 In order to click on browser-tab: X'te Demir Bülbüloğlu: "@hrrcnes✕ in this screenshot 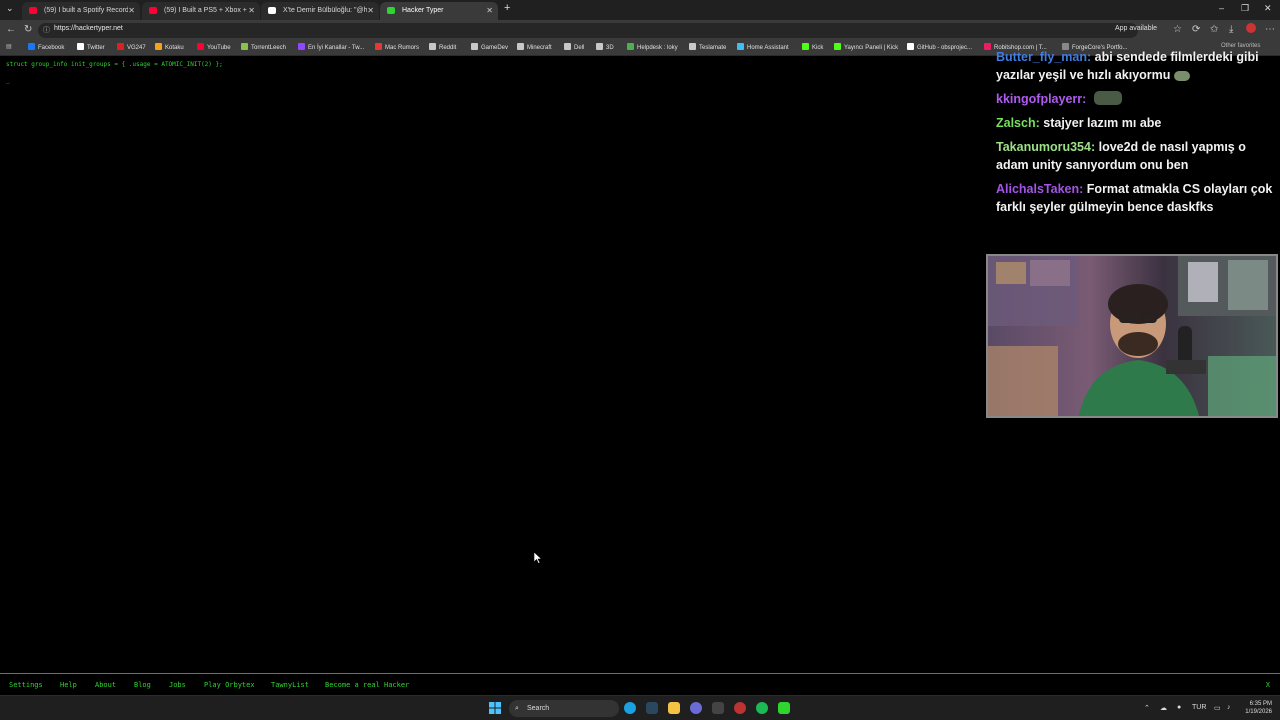, I will do `click(320, 11)`.